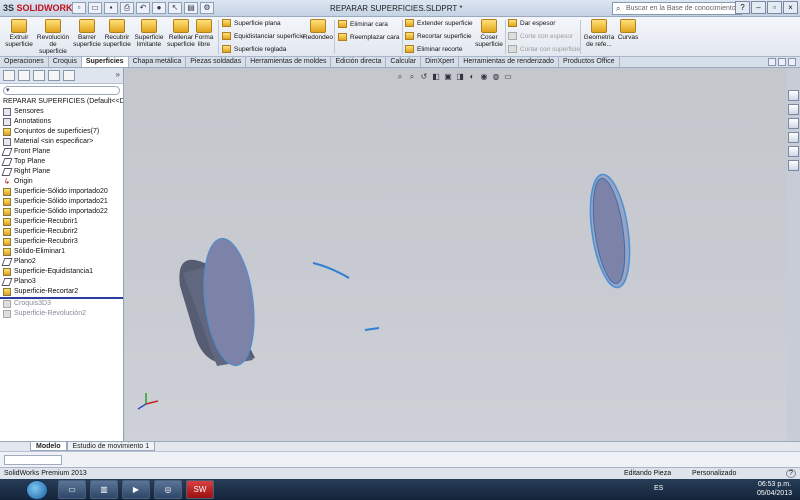 Image resolution: width=800 pixels, height=500 pixels. Describe the element at coordinates (61, 172) in the screenshot. I see `tree-item-right-plane: Right Plane` at that location.